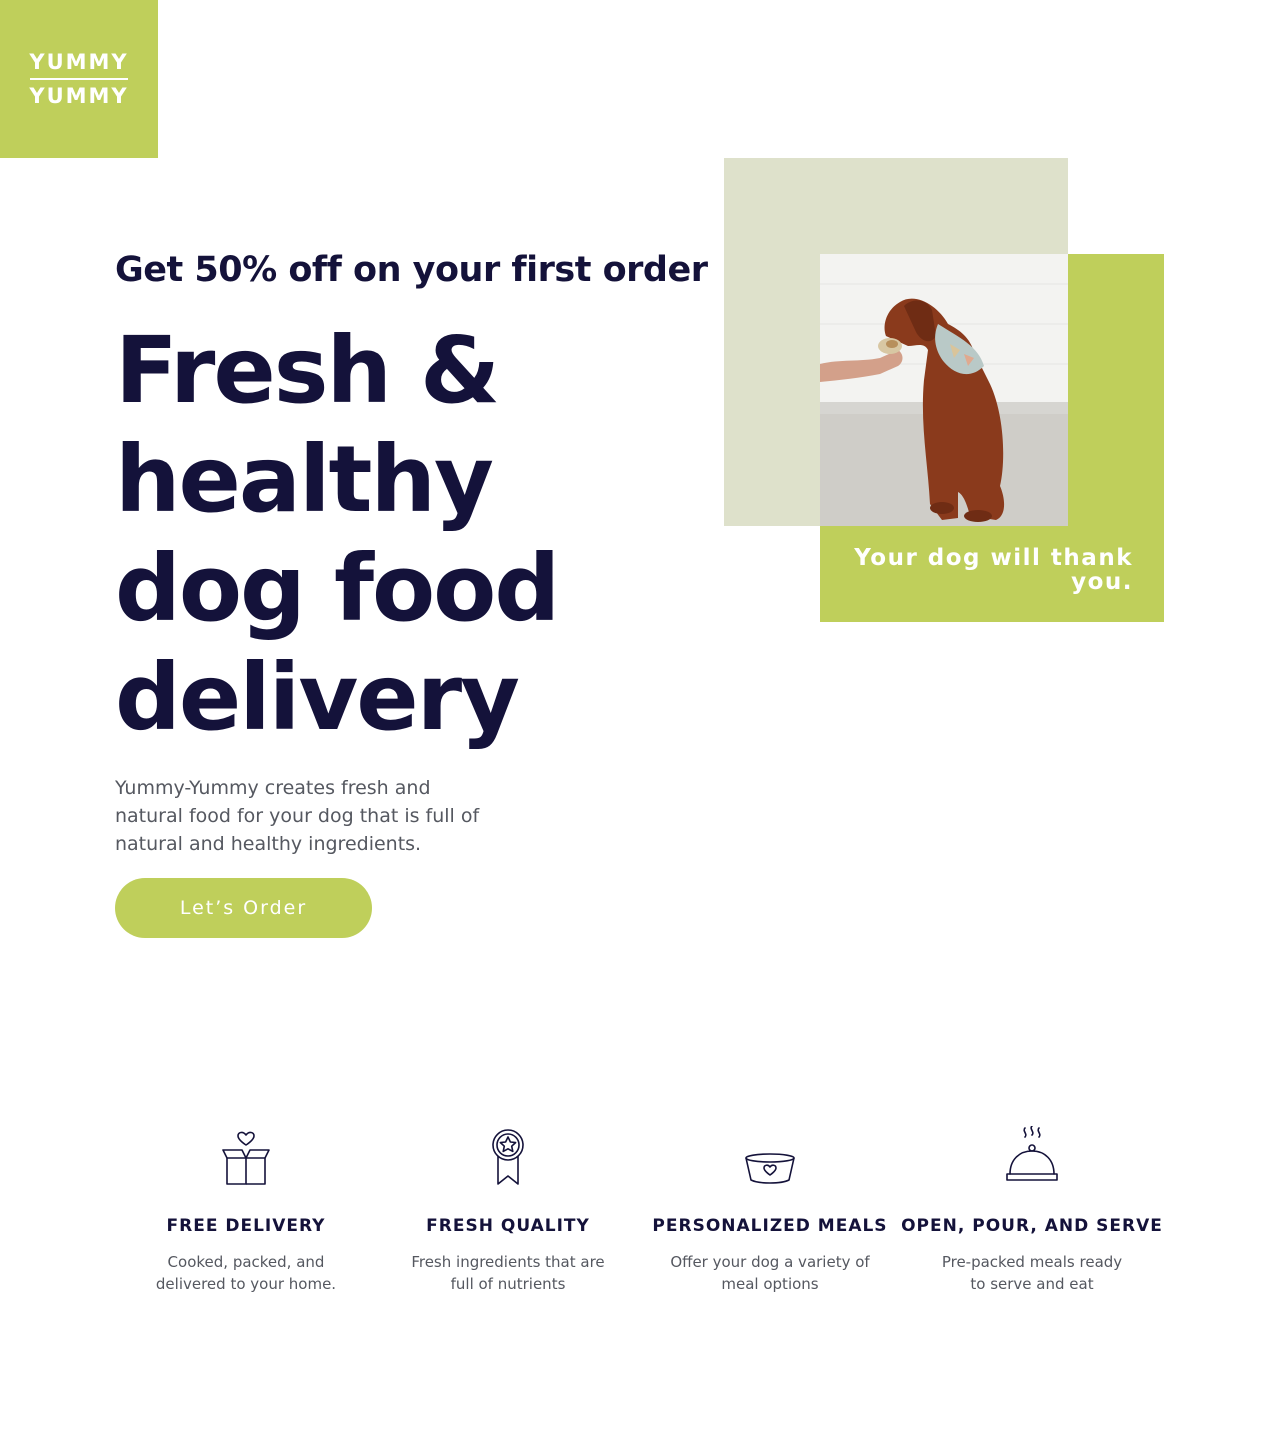 The height and width of the screenshot is (1454, 1278). What do you see at coordinates (411, 270) in the screenshot?
I see `promo-heading: Get 50% off on your first order` at bounding box center [411, 270].